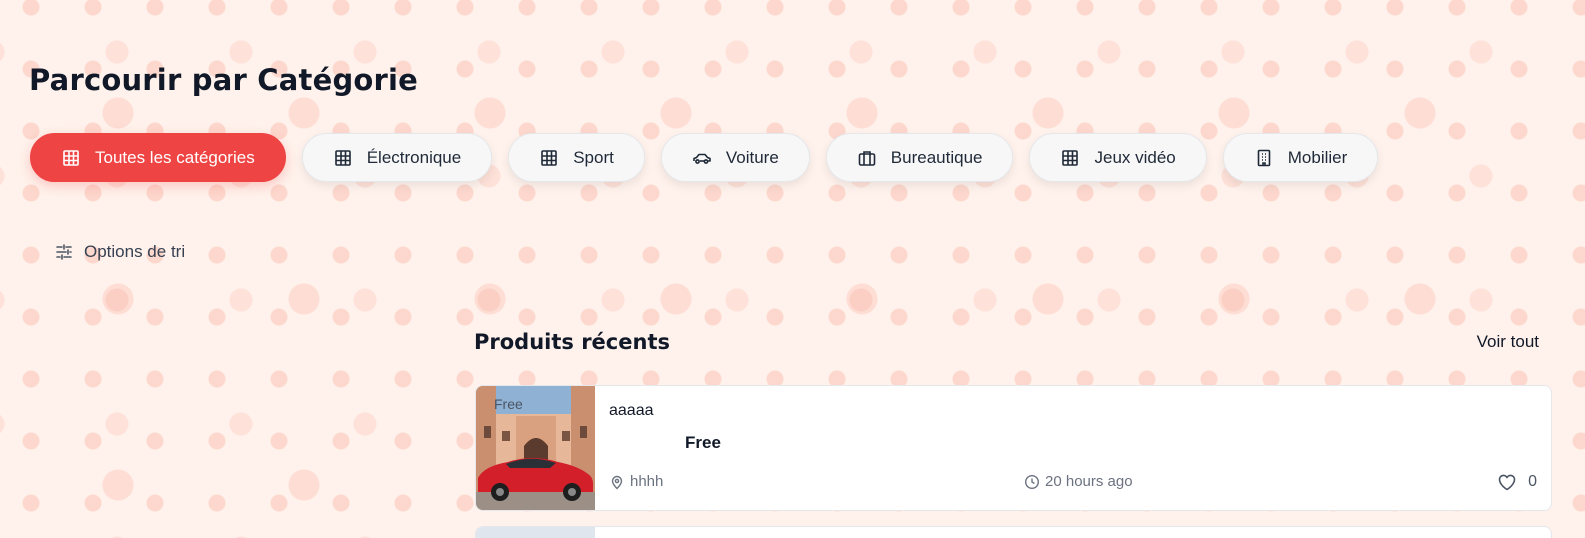  What do you see at coordinates (1508, 342) in the screenshot?
I see `see-all-link: Voir tout` at bounding box center [1508, 342].